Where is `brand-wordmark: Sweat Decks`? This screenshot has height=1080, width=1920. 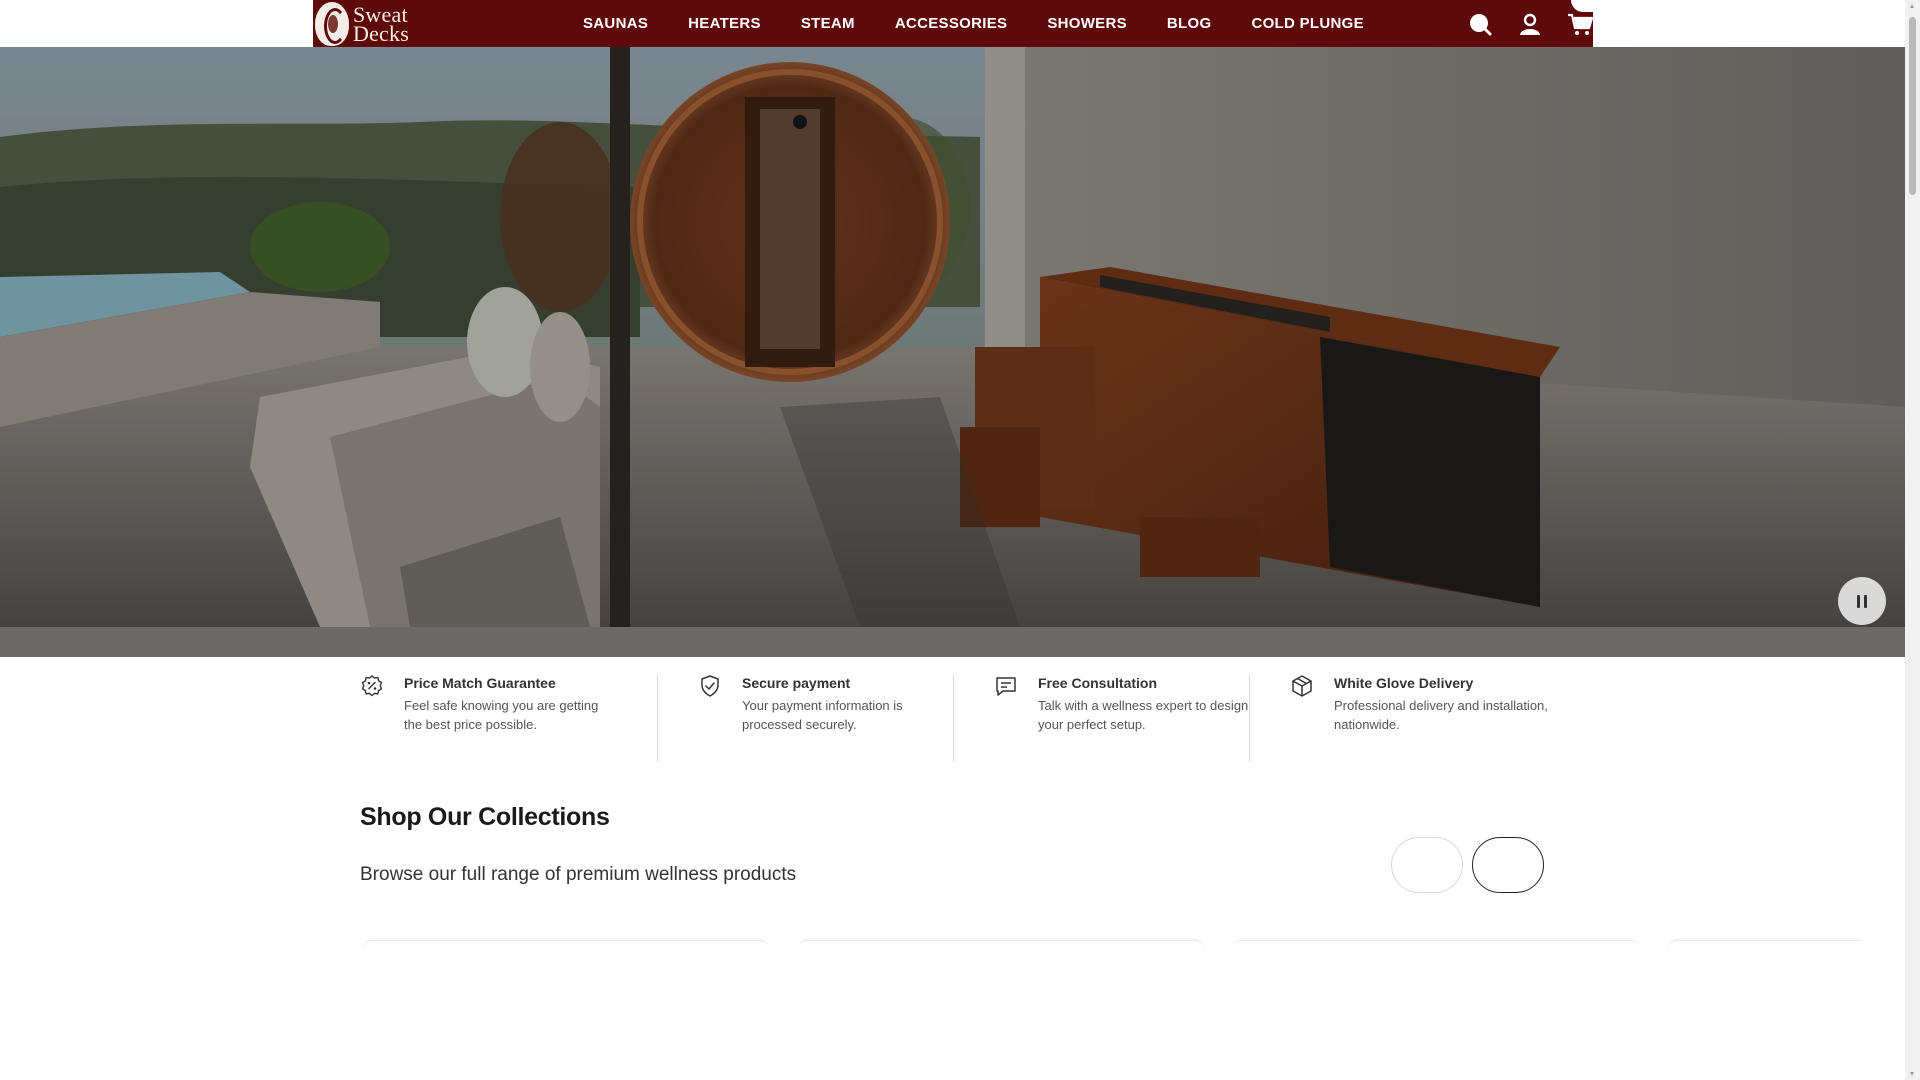
brand-wordmark: Sweat Decks is located at coordinates (381, 24).